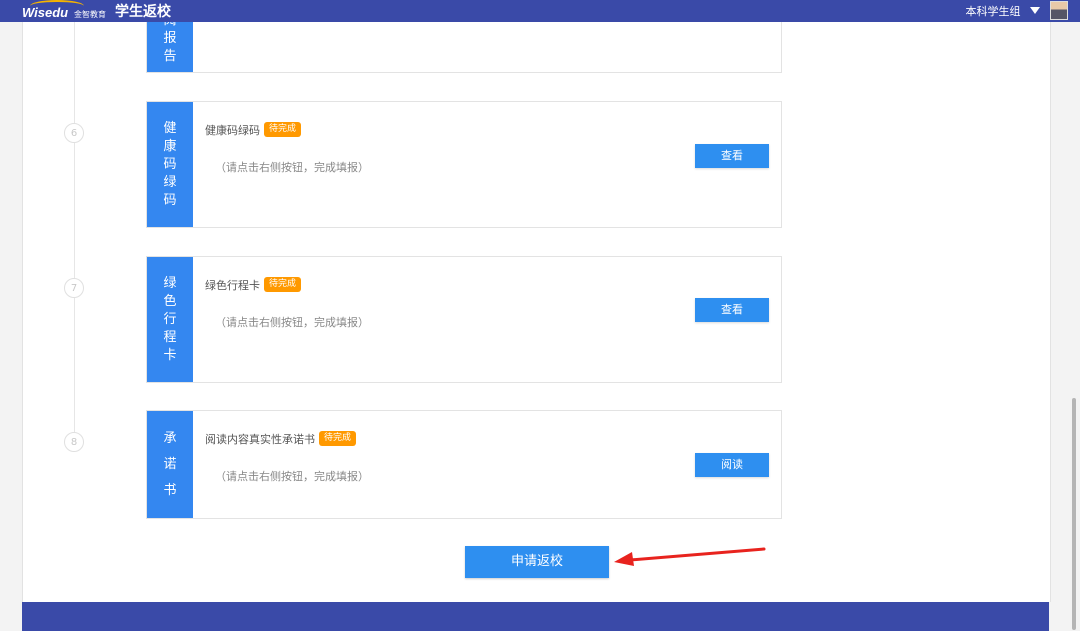  What do you see at coordinates (464, 319) in the screenshot?
I see `step-card-travel-card: 绿 色 行 程 卡 绿色行程卡 待完成 （请点击右侧按钮，完成填报） 查看` at bounding box center [464, 319].